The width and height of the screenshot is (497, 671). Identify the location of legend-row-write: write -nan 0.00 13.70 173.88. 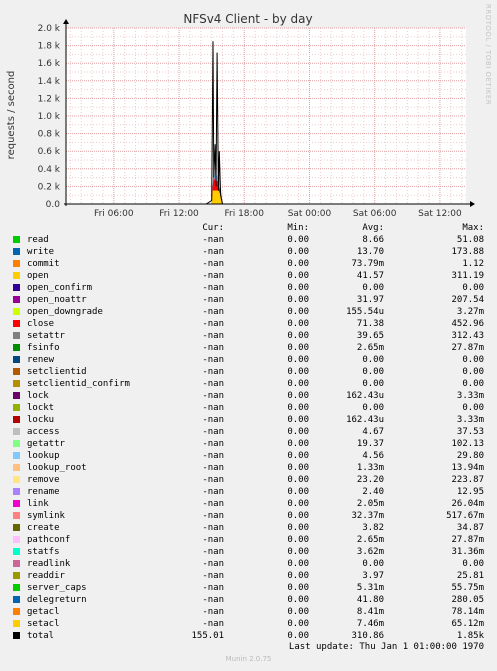
(248, 252).